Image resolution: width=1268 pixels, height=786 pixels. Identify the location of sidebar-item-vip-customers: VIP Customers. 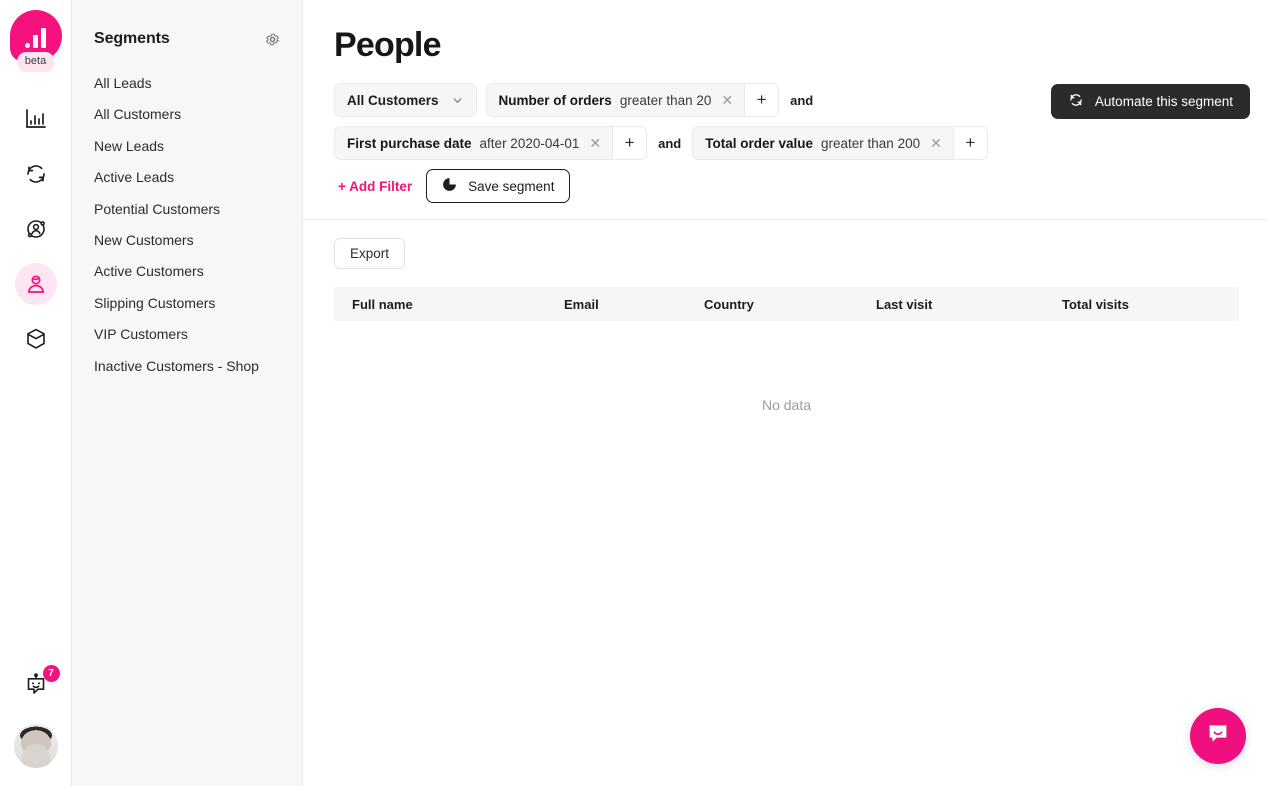
(187, 334).